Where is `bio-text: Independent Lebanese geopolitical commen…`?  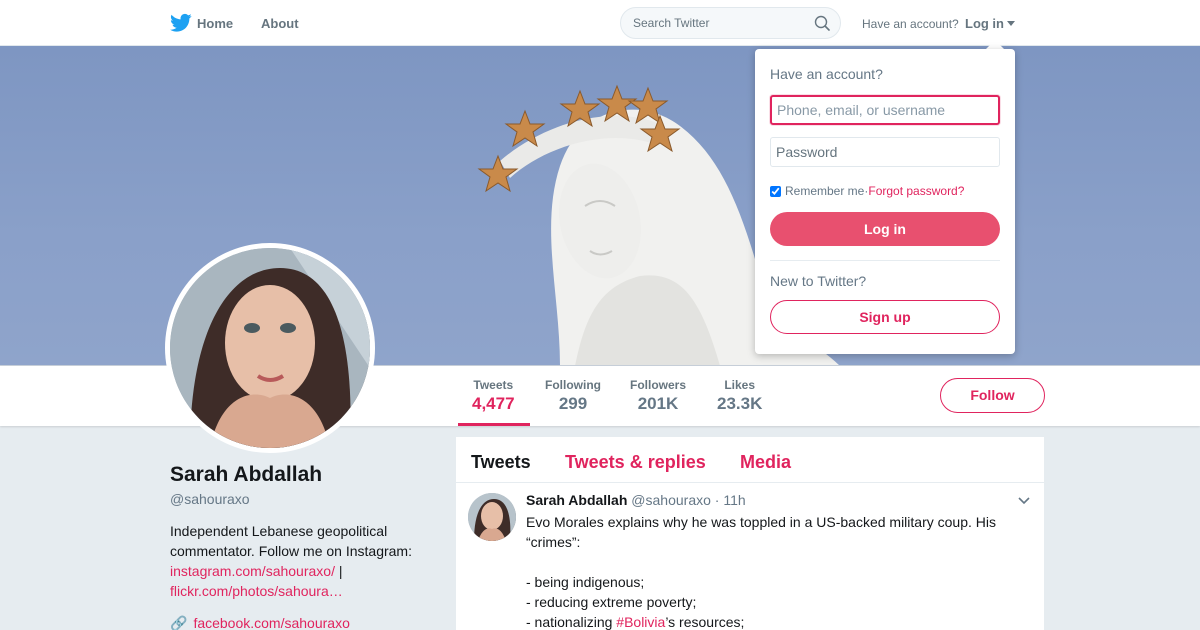
bio-text: Independent Lebanese geopolitical commen… is located at coordinates (291, 541).